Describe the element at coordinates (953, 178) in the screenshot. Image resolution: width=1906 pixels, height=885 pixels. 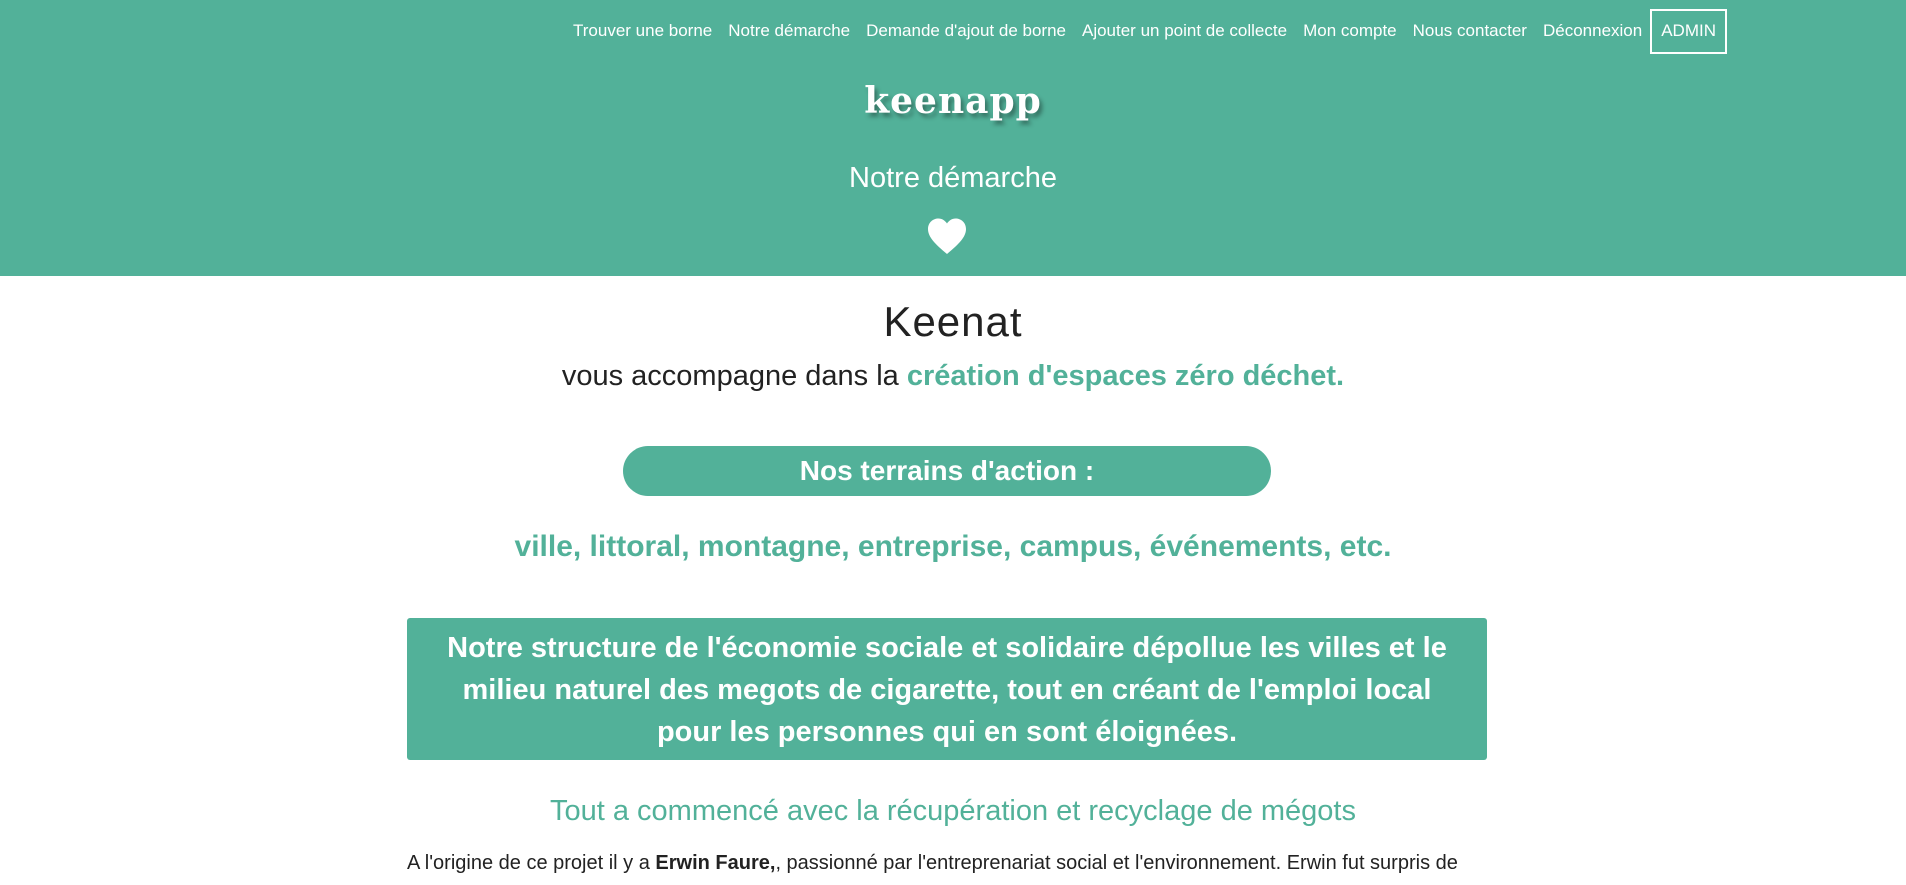
I see `page-title: Notre démarche` at that location.